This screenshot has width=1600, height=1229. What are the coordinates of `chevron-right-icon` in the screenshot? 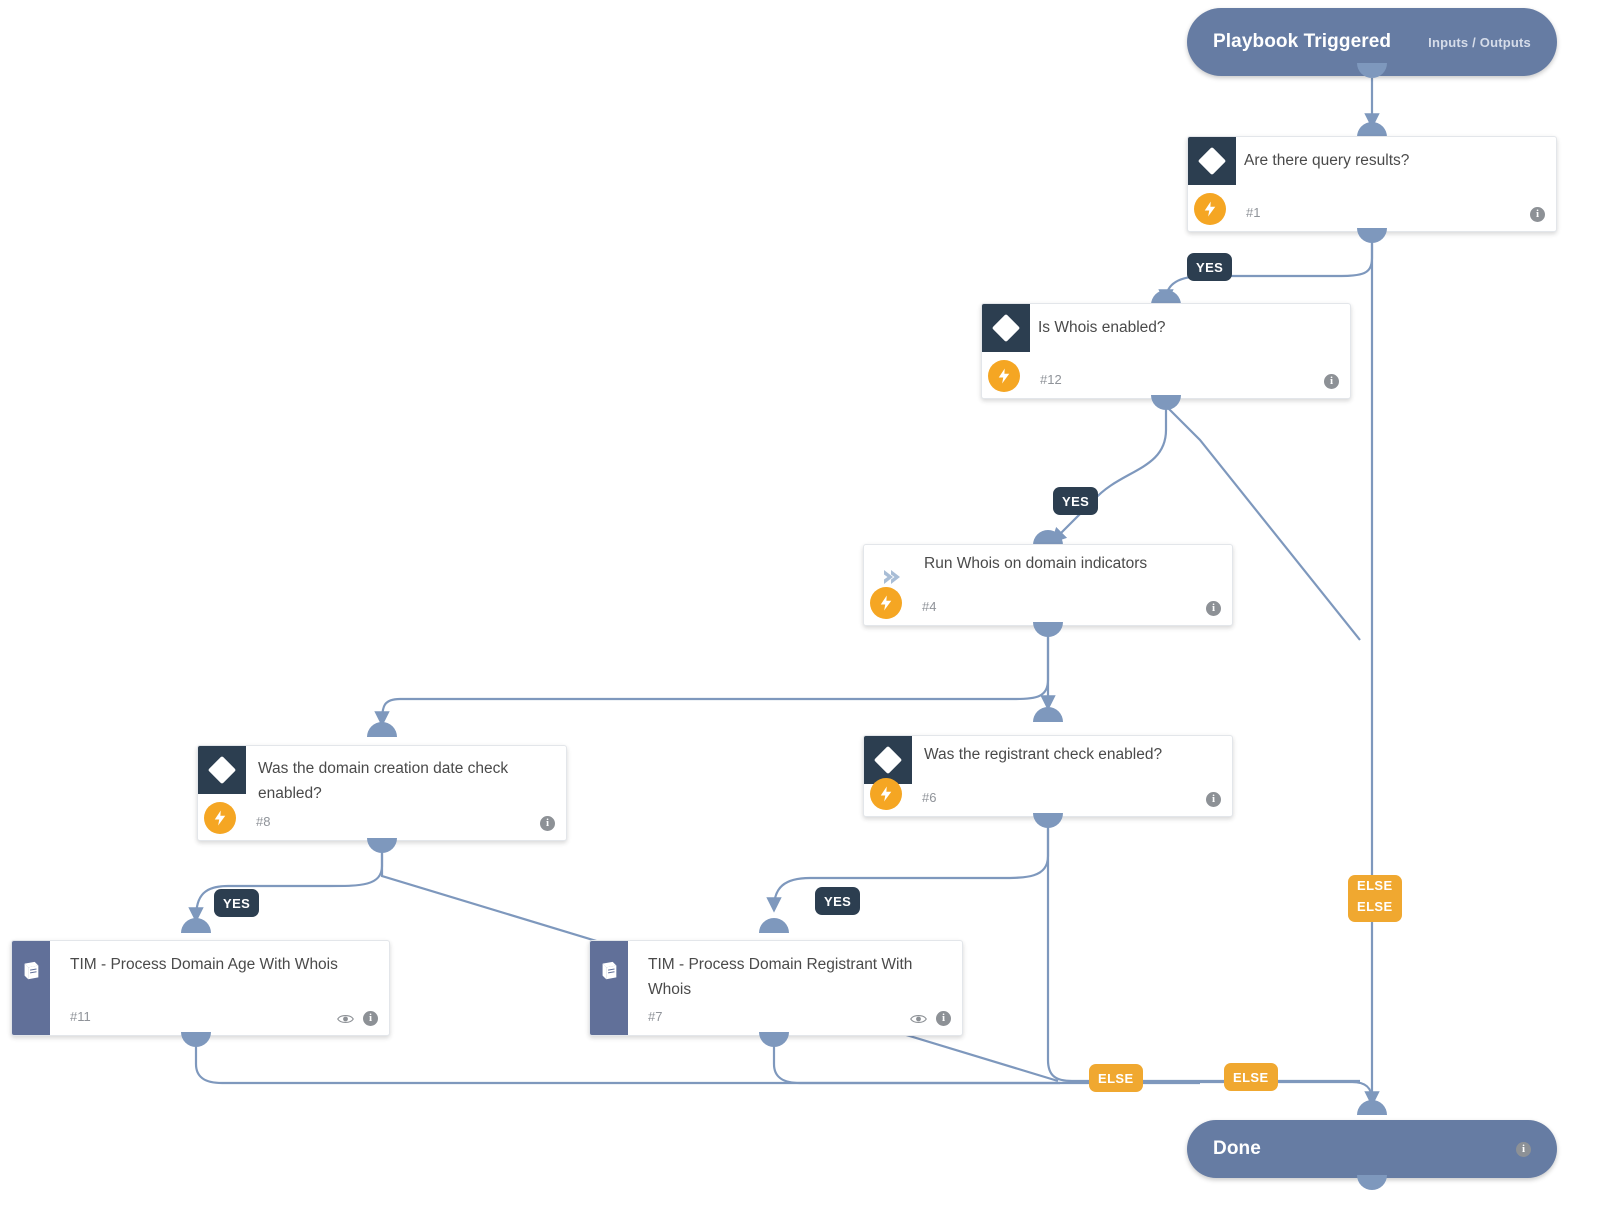 It's located at (892, 577).